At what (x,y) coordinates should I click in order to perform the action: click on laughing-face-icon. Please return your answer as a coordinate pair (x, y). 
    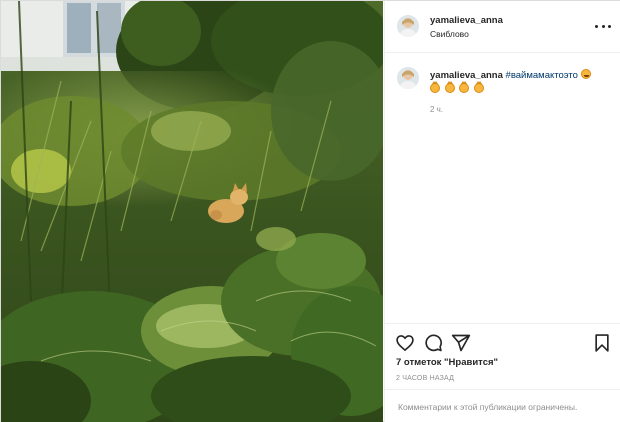
    Looking at the image, I should click on (585, 74).